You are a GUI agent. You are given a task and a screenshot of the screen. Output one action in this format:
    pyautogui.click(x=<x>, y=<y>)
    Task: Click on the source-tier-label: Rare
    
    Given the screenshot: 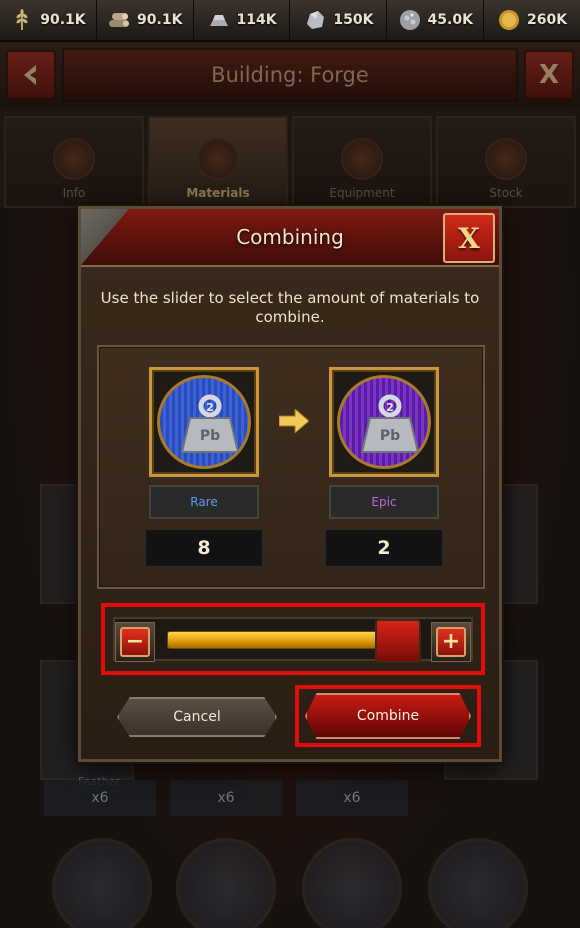 What is the action you would take?
    pyautogui.click(x=204, y=502)
    